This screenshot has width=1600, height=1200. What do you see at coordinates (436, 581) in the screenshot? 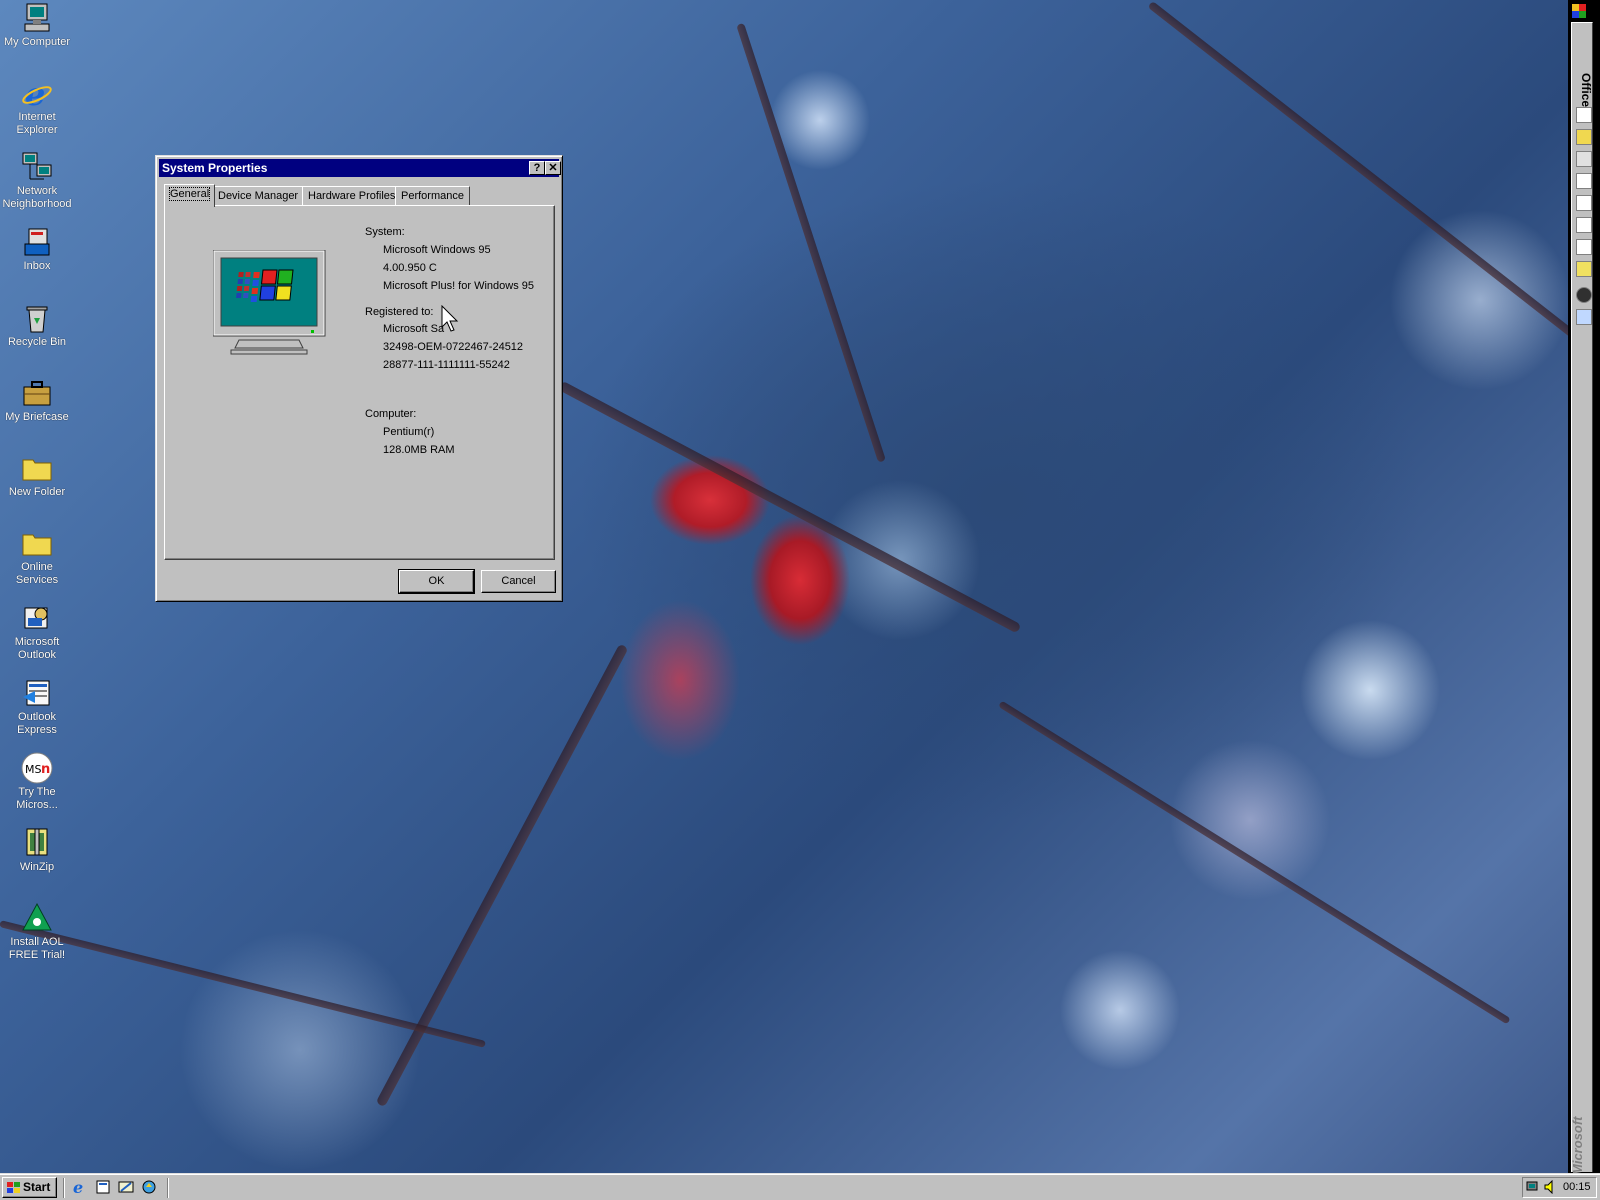
I see `ok-button: OK` at bounding box center [436, 581].